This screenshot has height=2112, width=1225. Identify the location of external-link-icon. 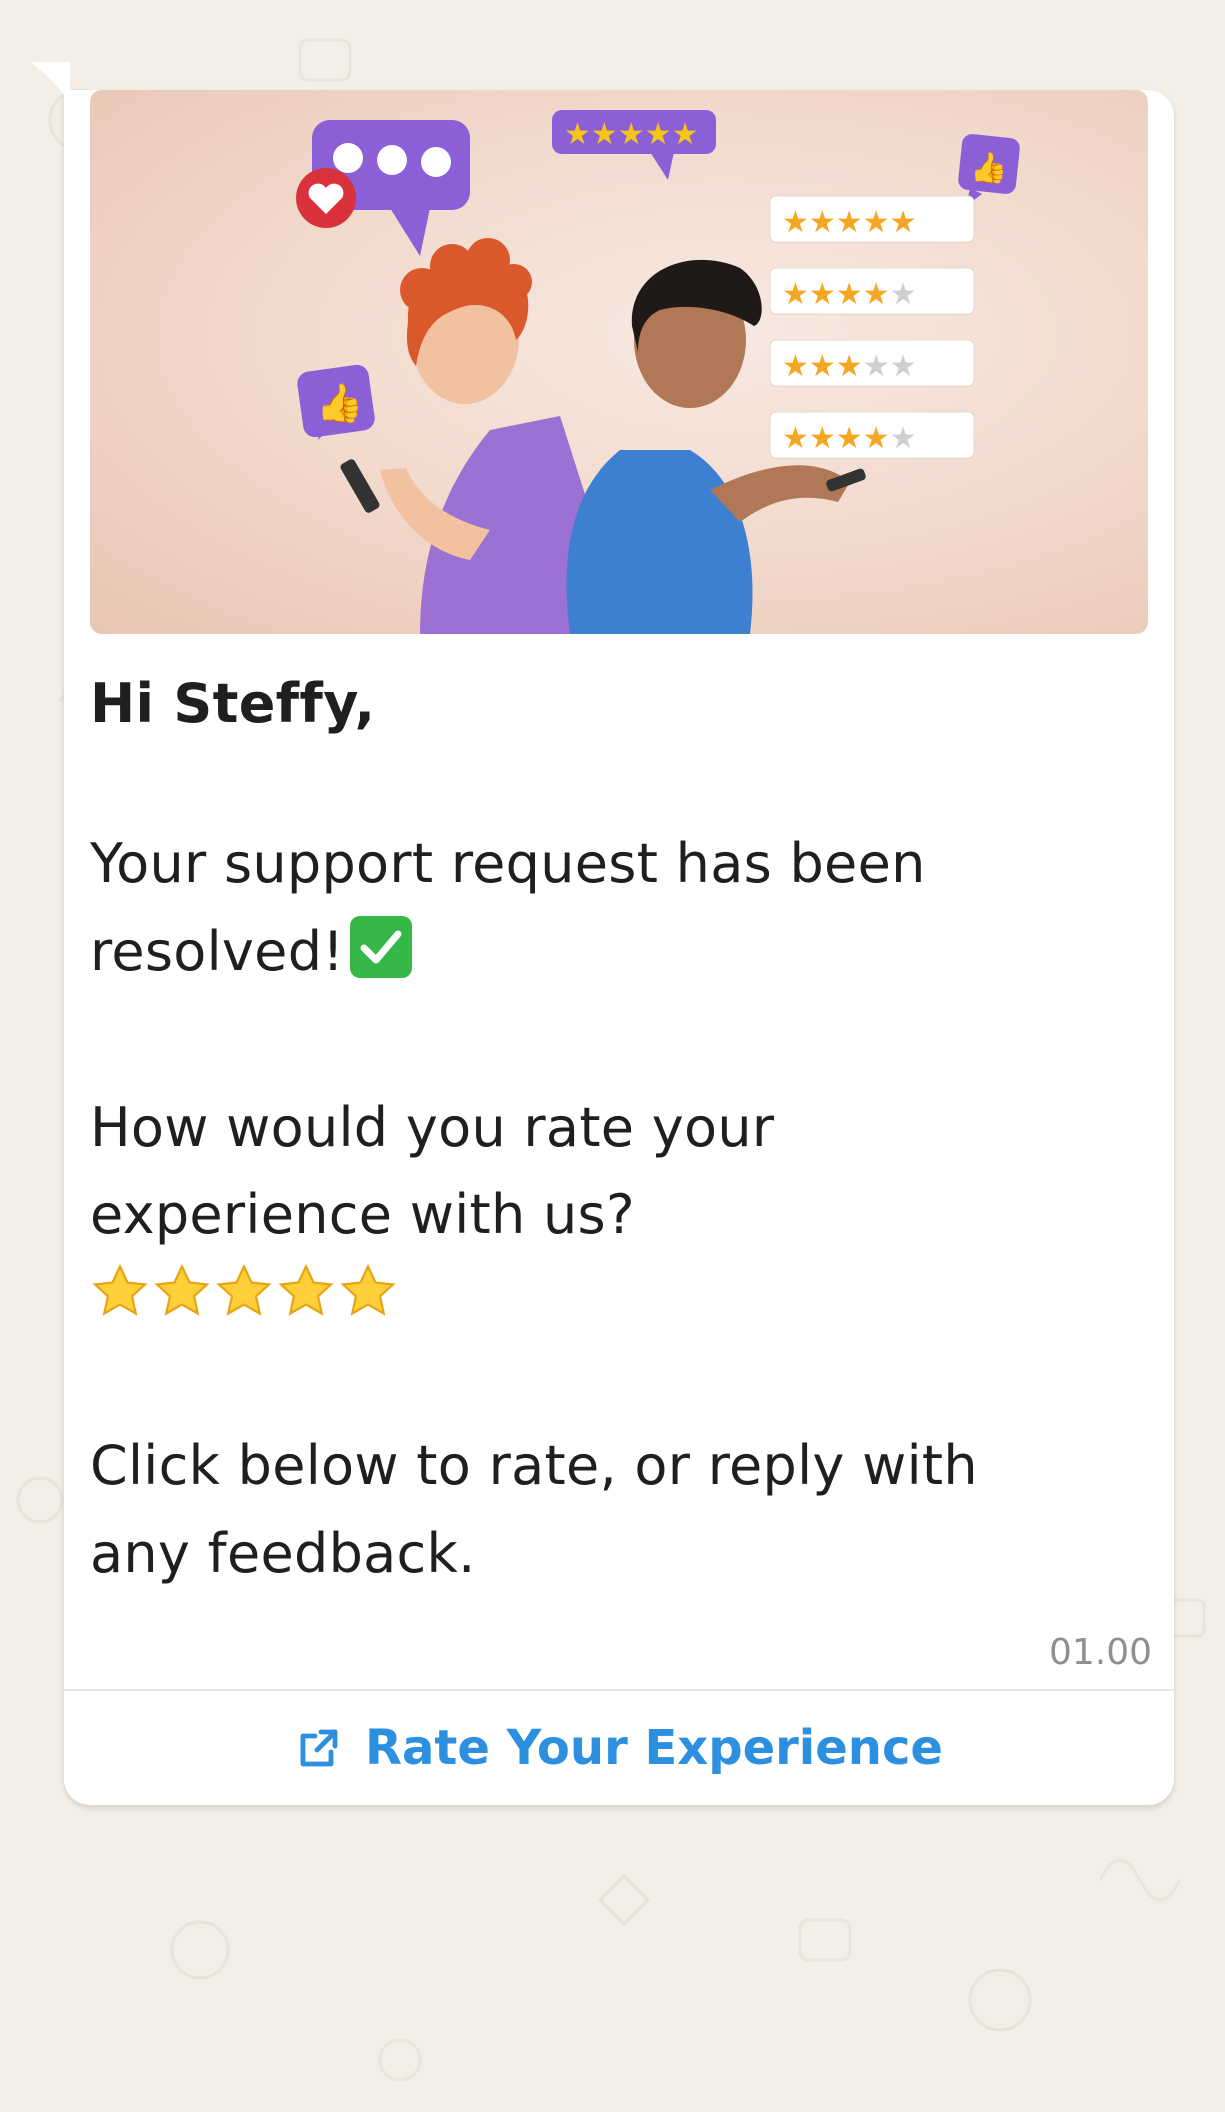
(319, 1748).